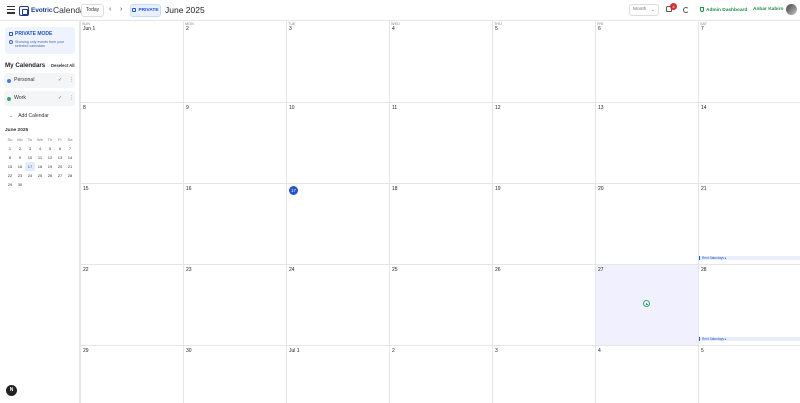 This screenshot has width=800, height=403. What do you see at coordinates (686, 10) in the screenshot?
I see `theme-toggle-icon` at bounding box center [686, 10].